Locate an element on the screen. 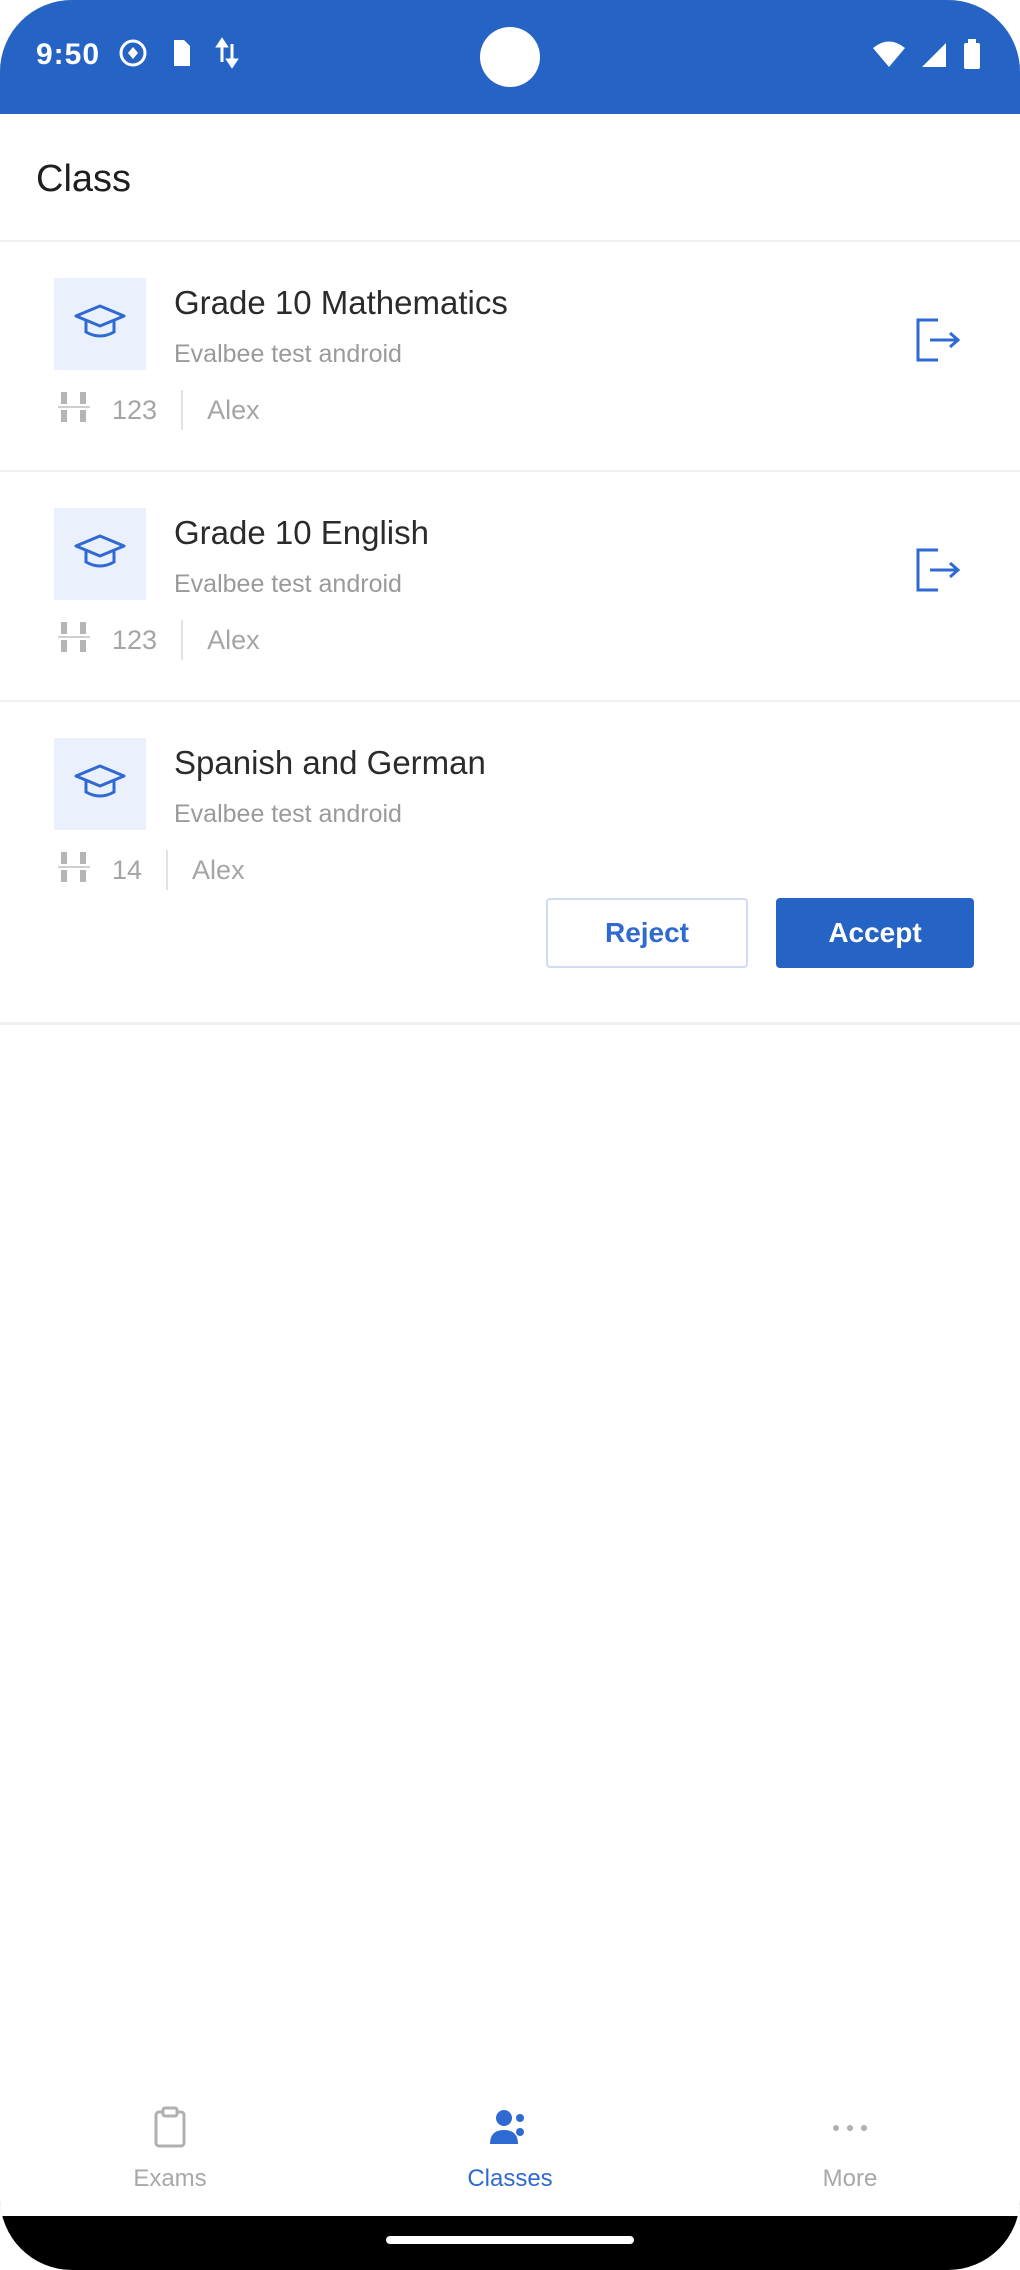 The height and width of the screenshot is (2270, 1020). class-name: Grade 10 English is located at coordinates (301, 532).